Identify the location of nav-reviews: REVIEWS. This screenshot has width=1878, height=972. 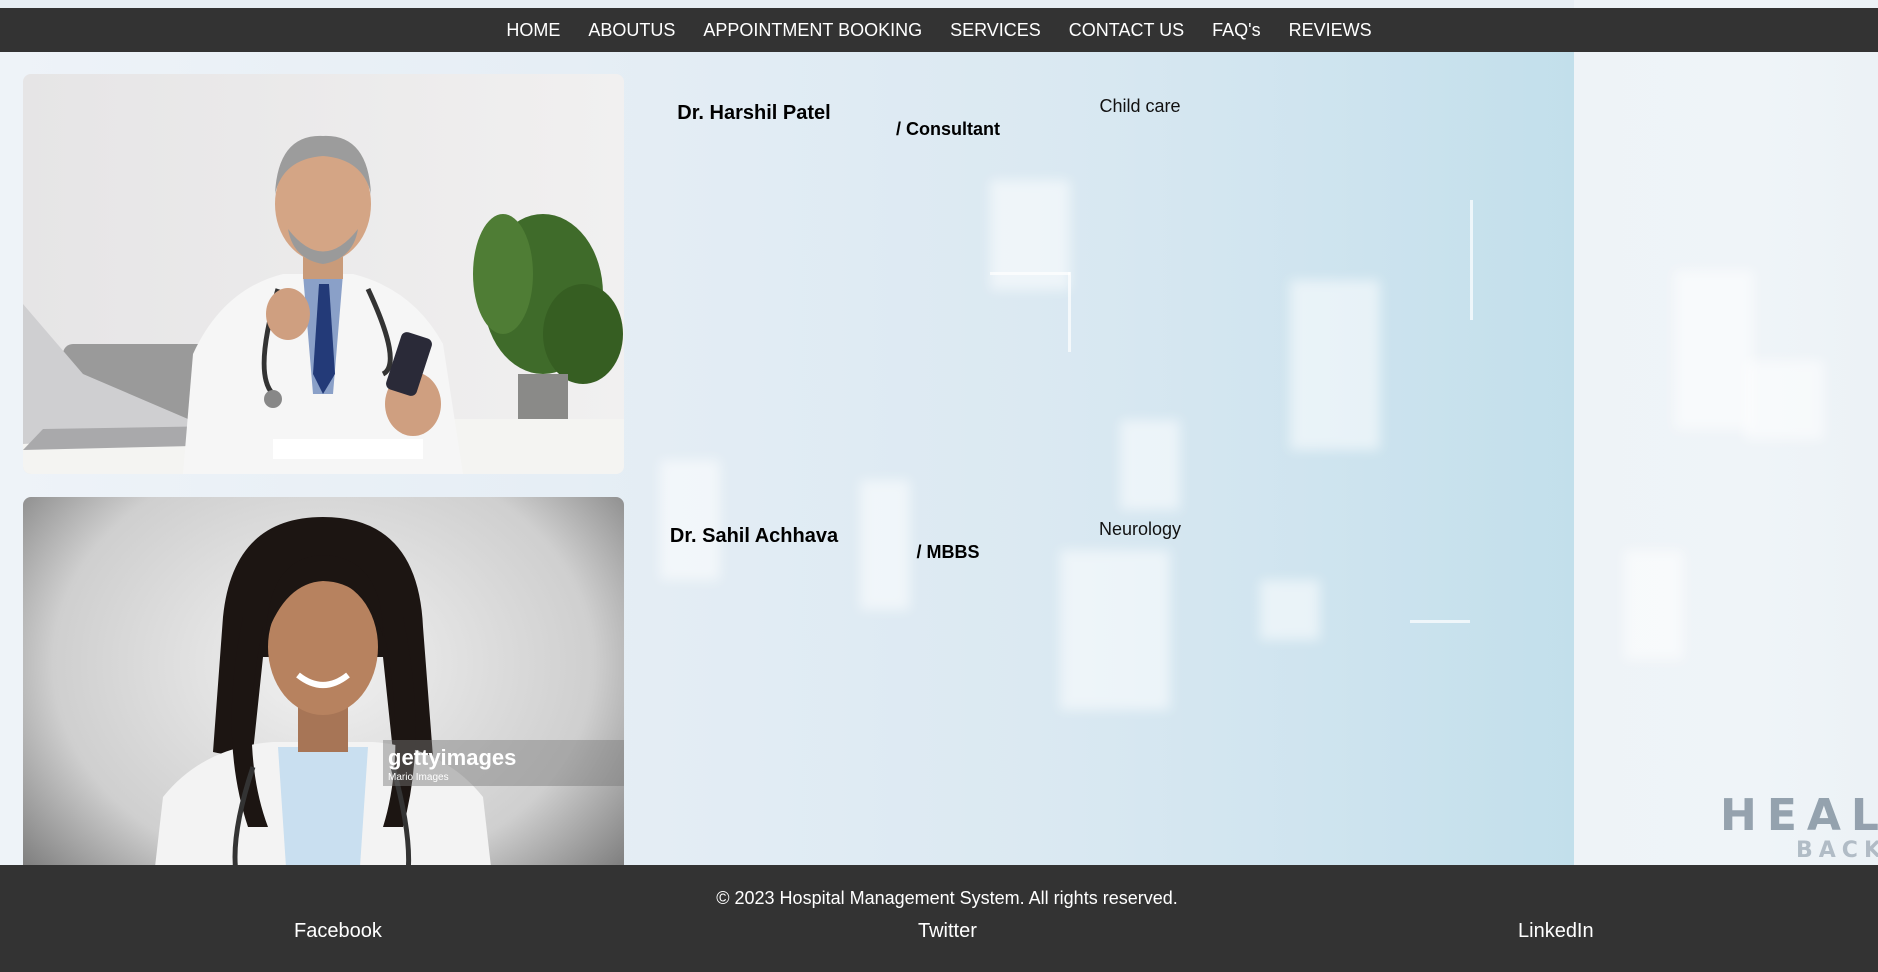
(1330, 30).